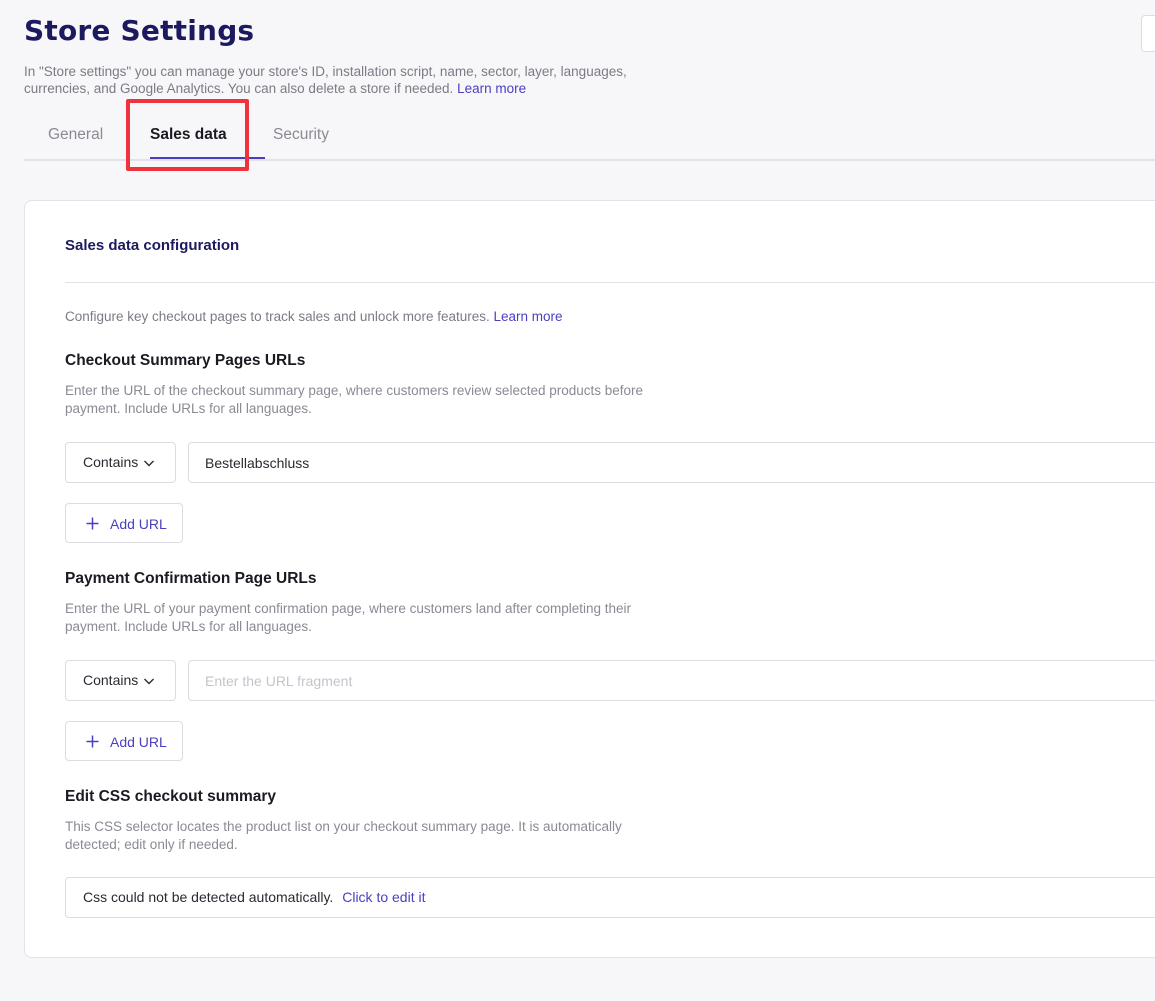  What do you see at coordinates (207, 158) in the screenshot?
I see `active-tab-indicator` at bounding box center [207, 158].